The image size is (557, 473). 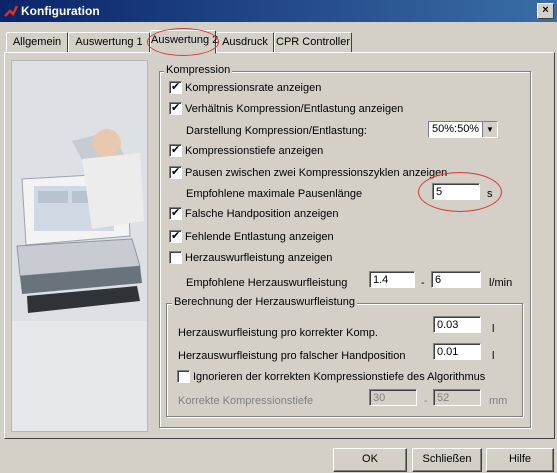 What do you see at coordinates (175, 87) in the screenshot?
I see `kompressionsrate-checkbox` at bounding box center [175, 87].